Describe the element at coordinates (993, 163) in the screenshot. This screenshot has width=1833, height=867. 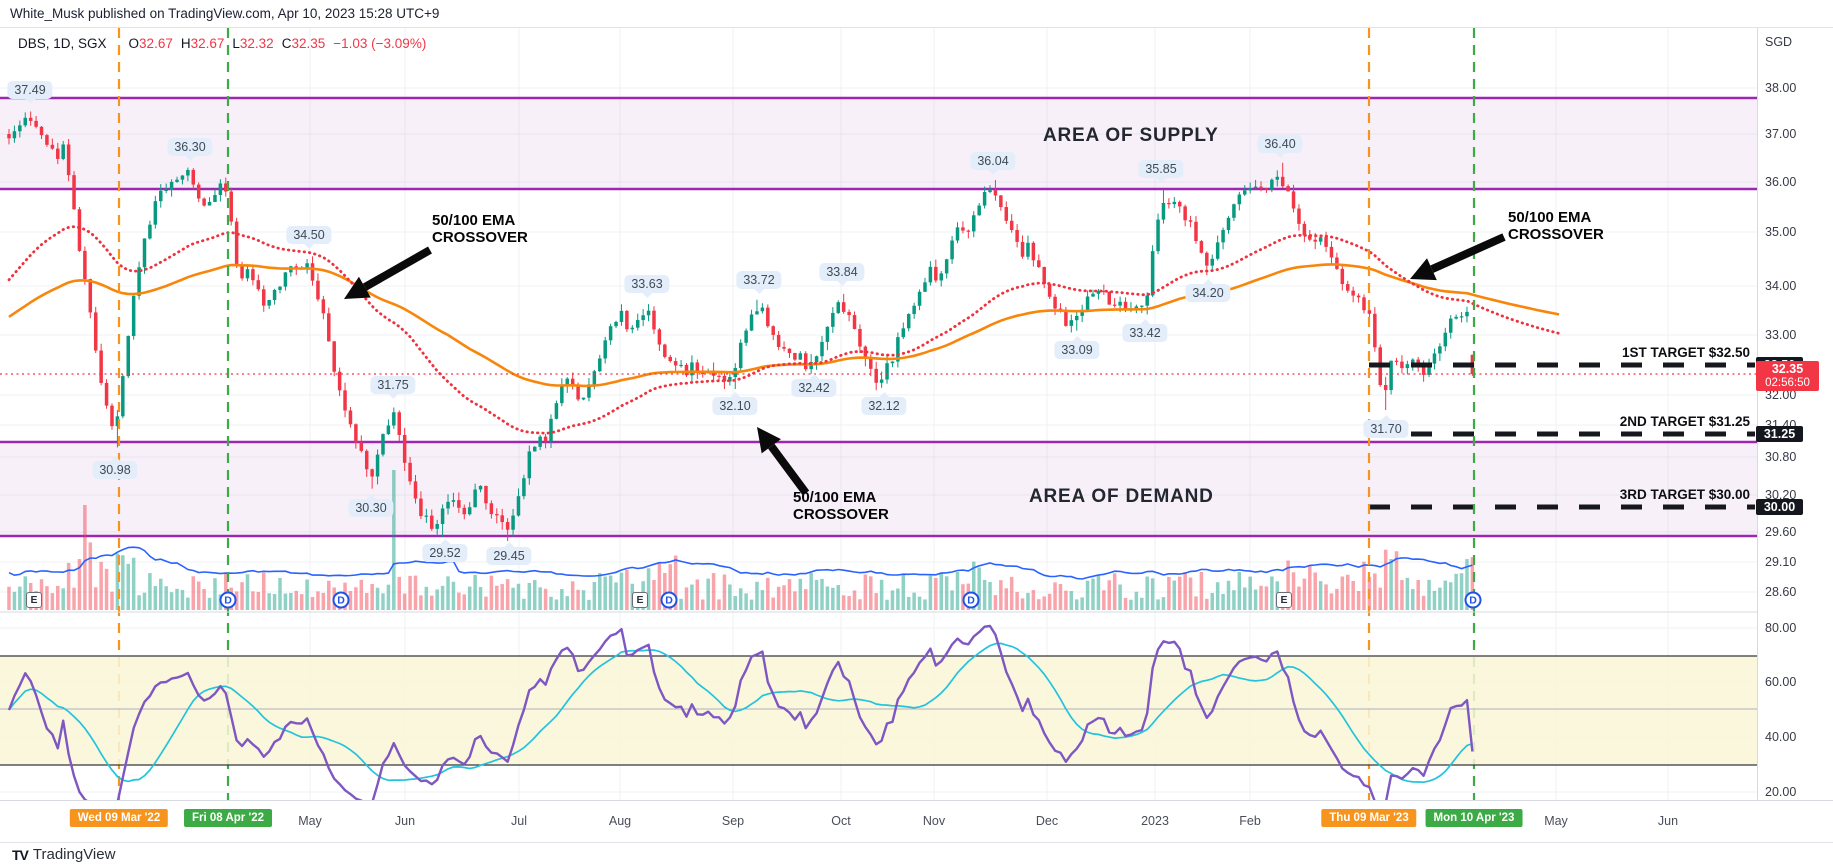
I see `price-callout-36.04: 36.04` at that location.